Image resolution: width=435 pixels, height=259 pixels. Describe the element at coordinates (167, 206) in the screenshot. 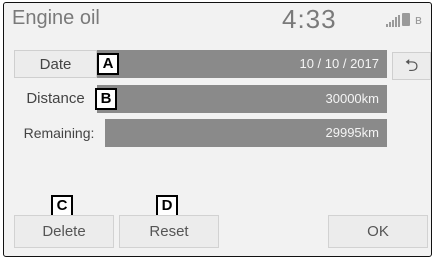

I see `callout-d: D` at that location.